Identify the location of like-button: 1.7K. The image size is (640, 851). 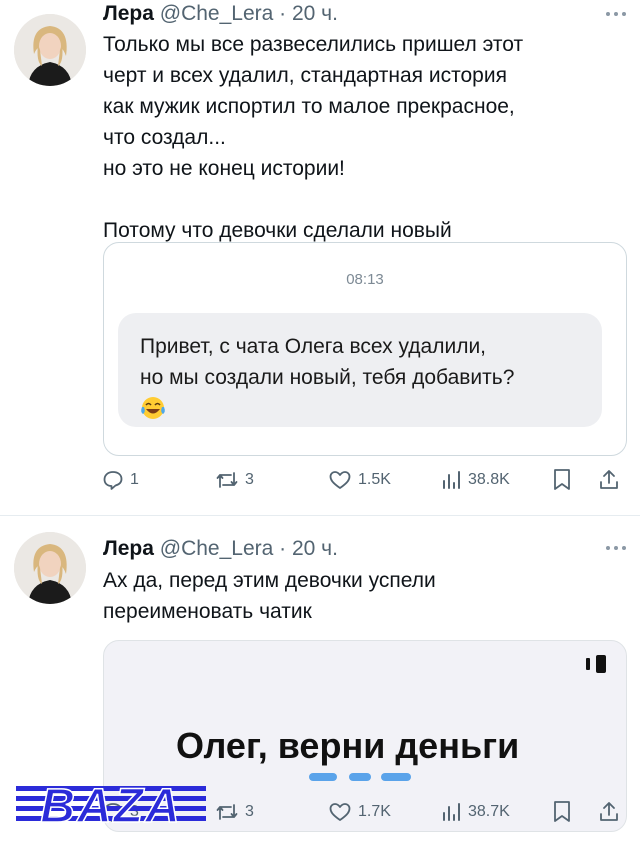
(359, 812).